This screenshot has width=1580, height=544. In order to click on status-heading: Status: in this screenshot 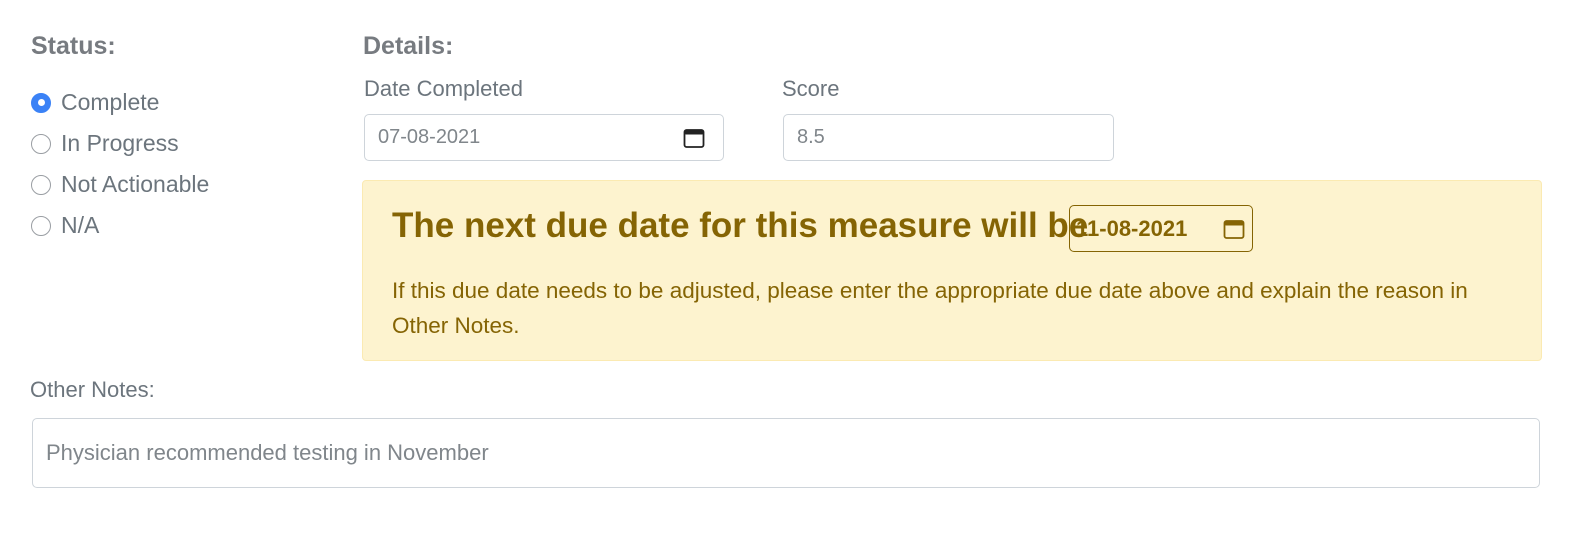, I will do `click(73, 46)`.